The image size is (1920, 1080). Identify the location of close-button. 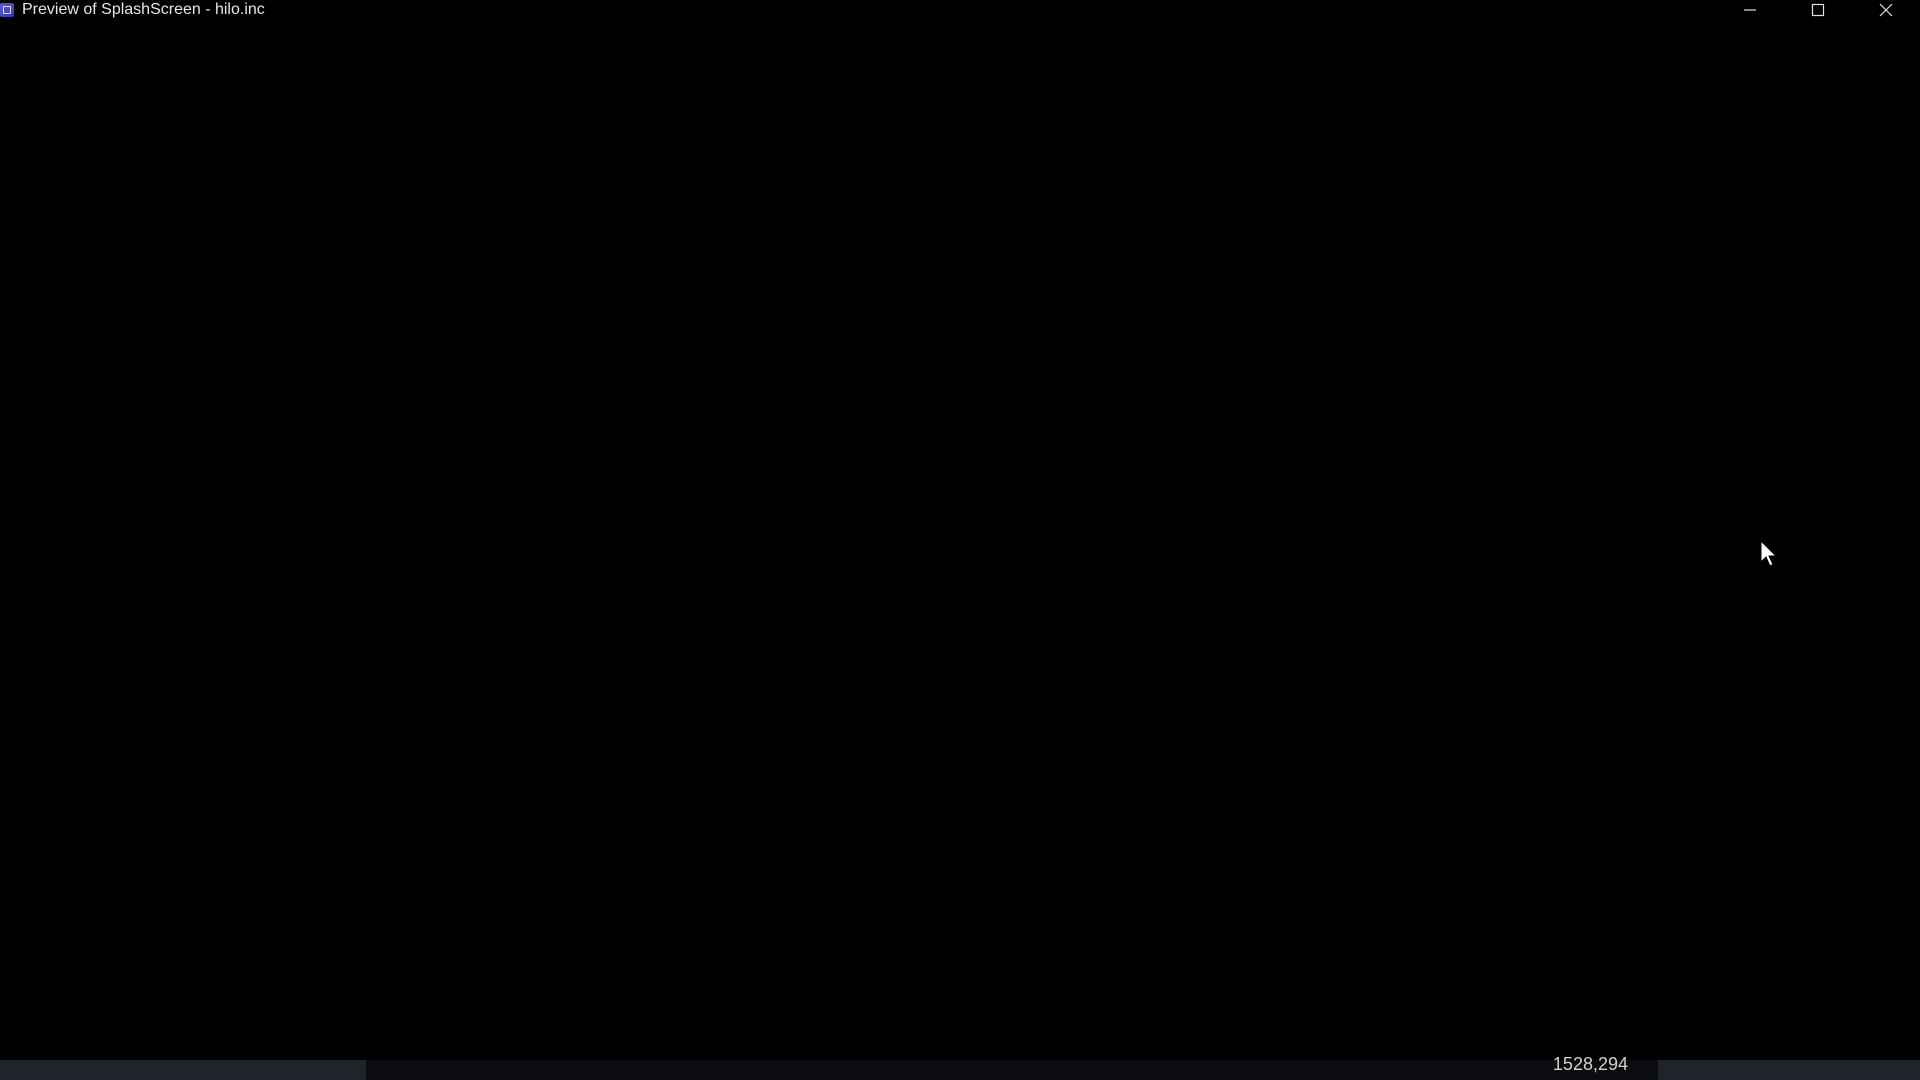
(1886, 10).